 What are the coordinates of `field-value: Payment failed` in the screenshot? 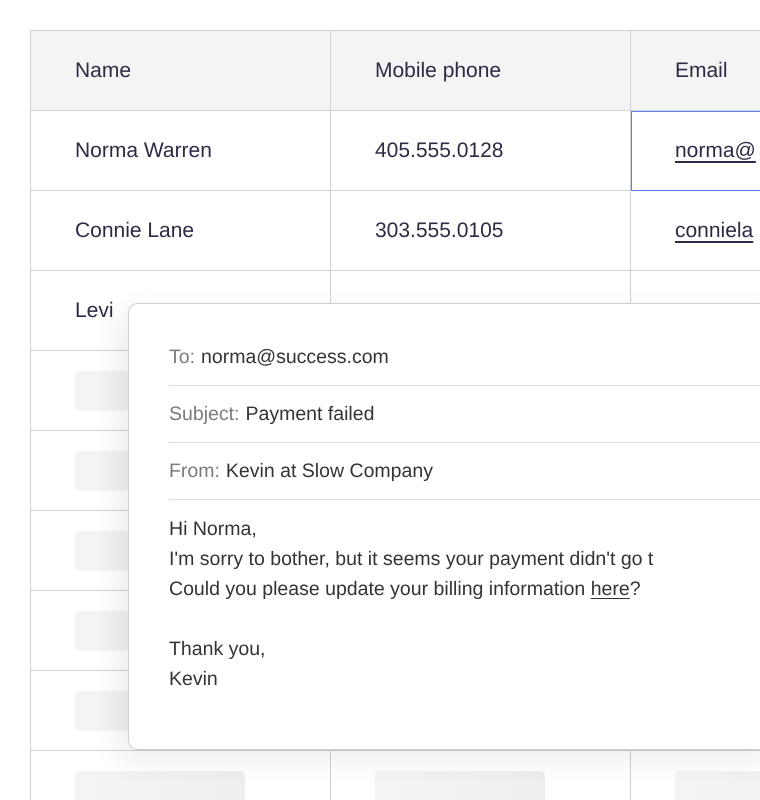 It's located at (309, 414).